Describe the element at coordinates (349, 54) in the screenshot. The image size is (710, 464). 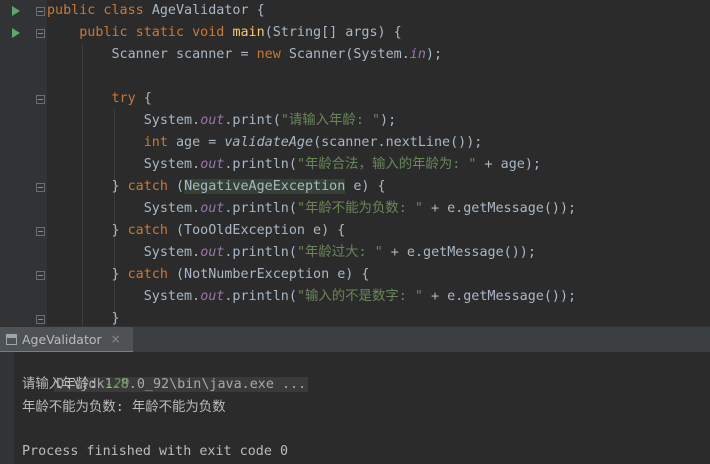
I see `code-token: Scanner(System.` at that location.